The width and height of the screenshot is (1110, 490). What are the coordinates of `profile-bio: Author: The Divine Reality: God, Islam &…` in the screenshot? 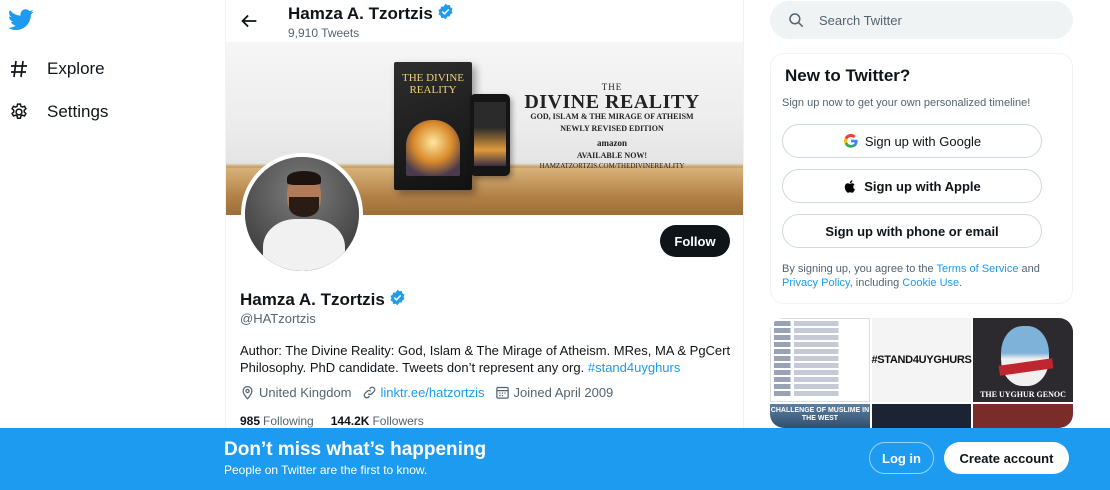 It's located at (490, 359).